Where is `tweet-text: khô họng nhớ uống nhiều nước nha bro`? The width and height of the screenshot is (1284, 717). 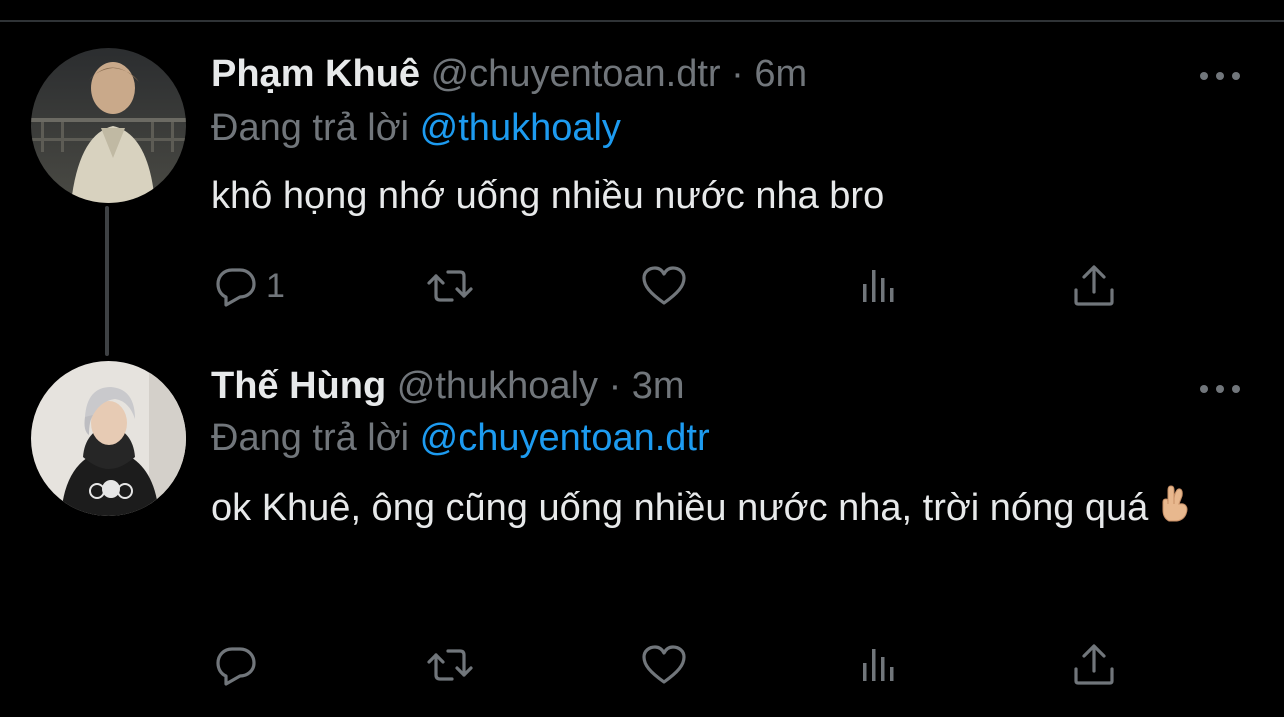 tweet-text: khô họng nhớ uống nhiều nước nha bro is located at coordinates (548, 196).